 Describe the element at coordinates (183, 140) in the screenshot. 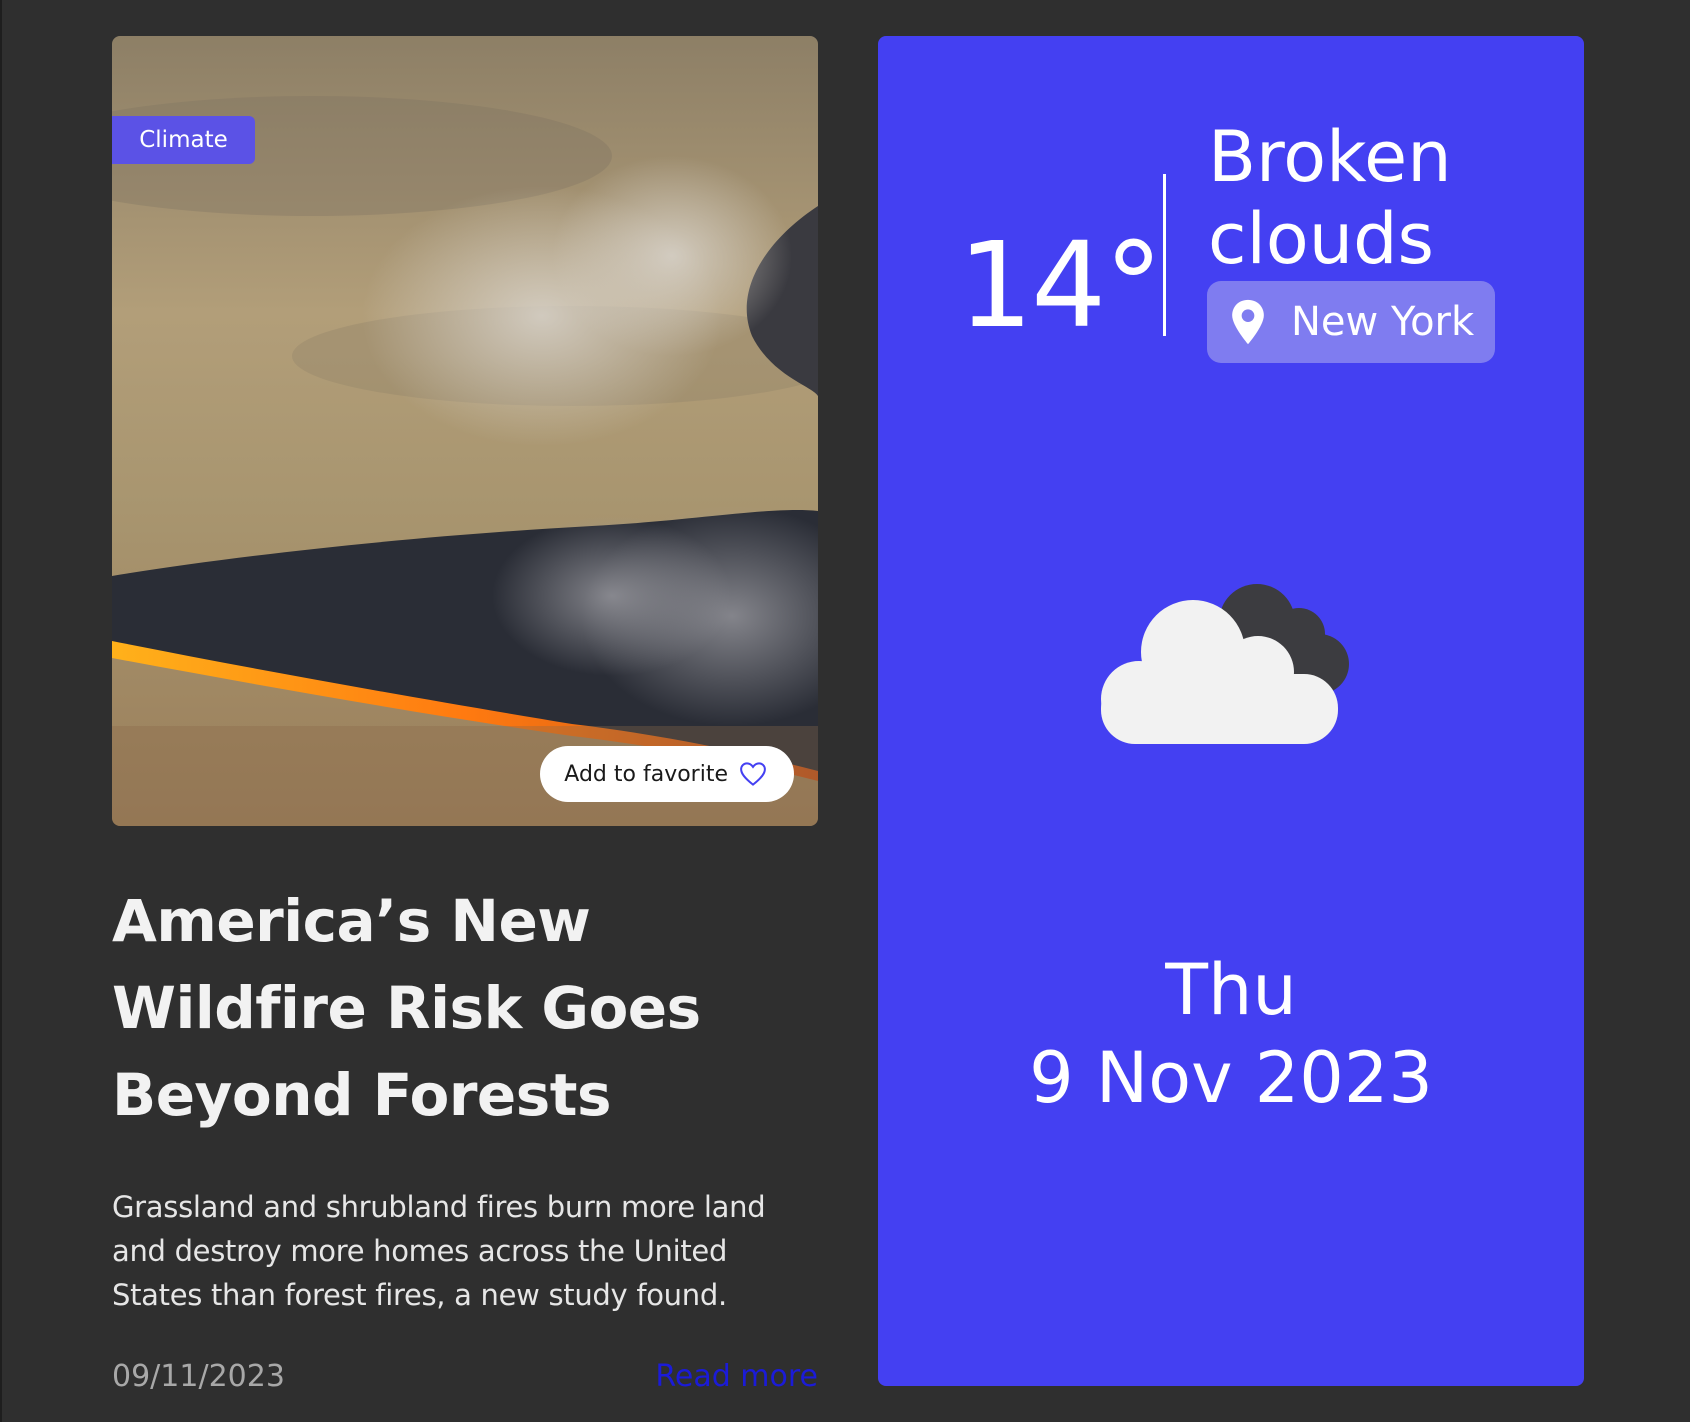

I see `category-badge: Climate` at that location.